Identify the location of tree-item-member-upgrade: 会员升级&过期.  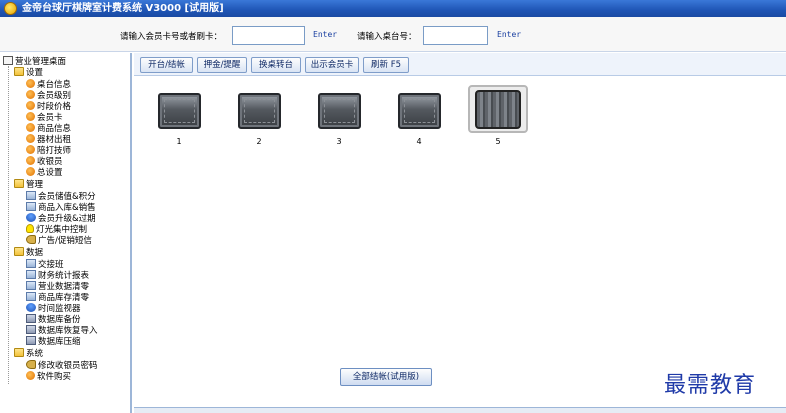
(61, 218).